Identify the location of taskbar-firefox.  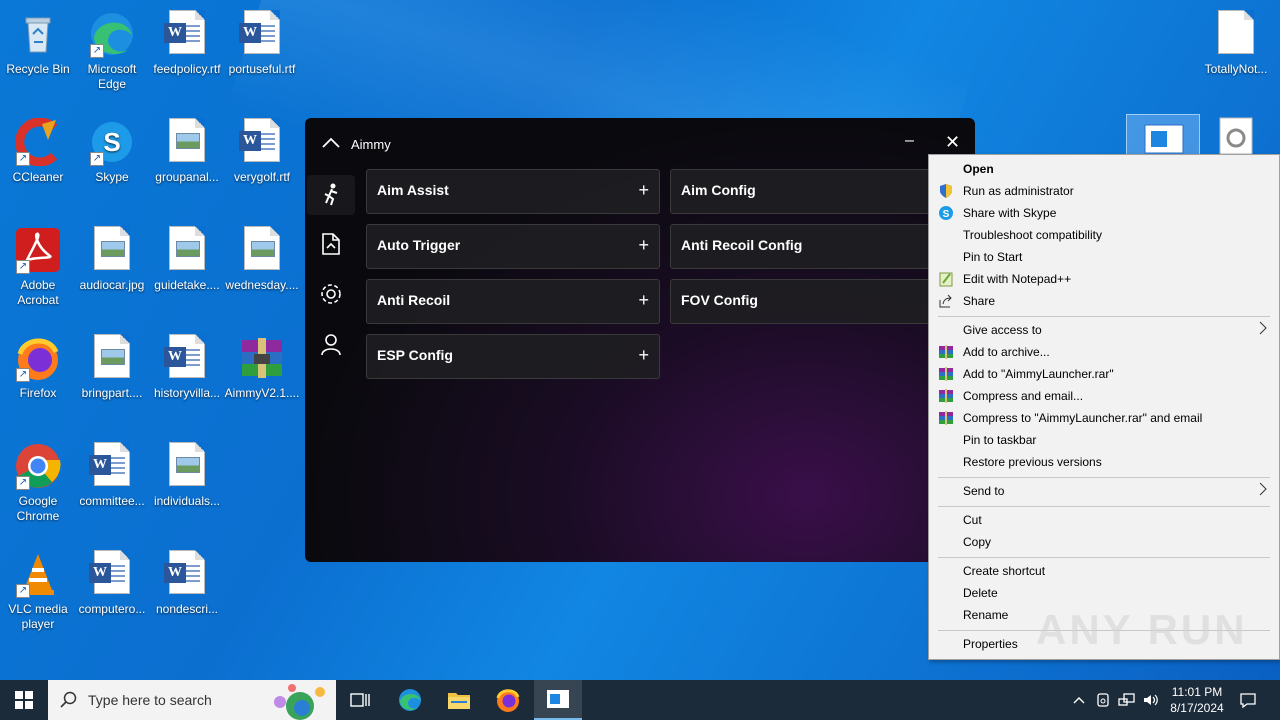
(508, 700).